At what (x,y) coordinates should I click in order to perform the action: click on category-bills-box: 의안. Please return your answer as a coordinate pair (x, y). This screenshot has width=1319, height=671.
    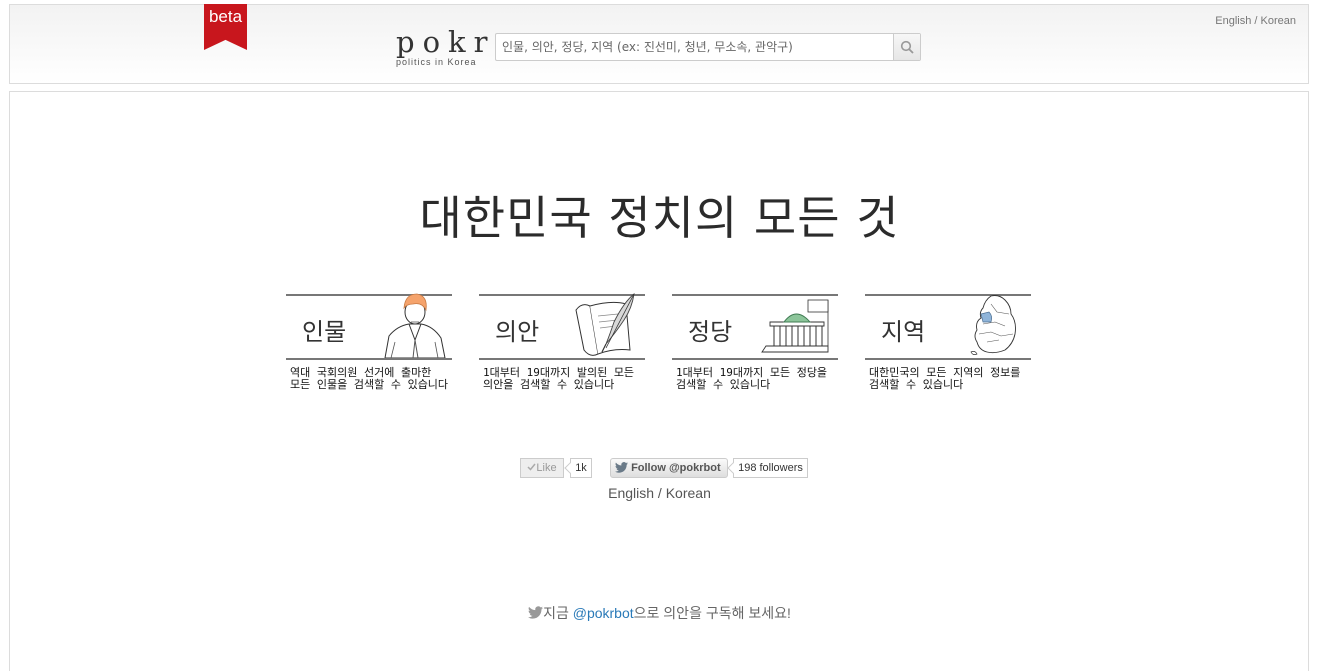
    Looking at the image, I should click on (562, 326).